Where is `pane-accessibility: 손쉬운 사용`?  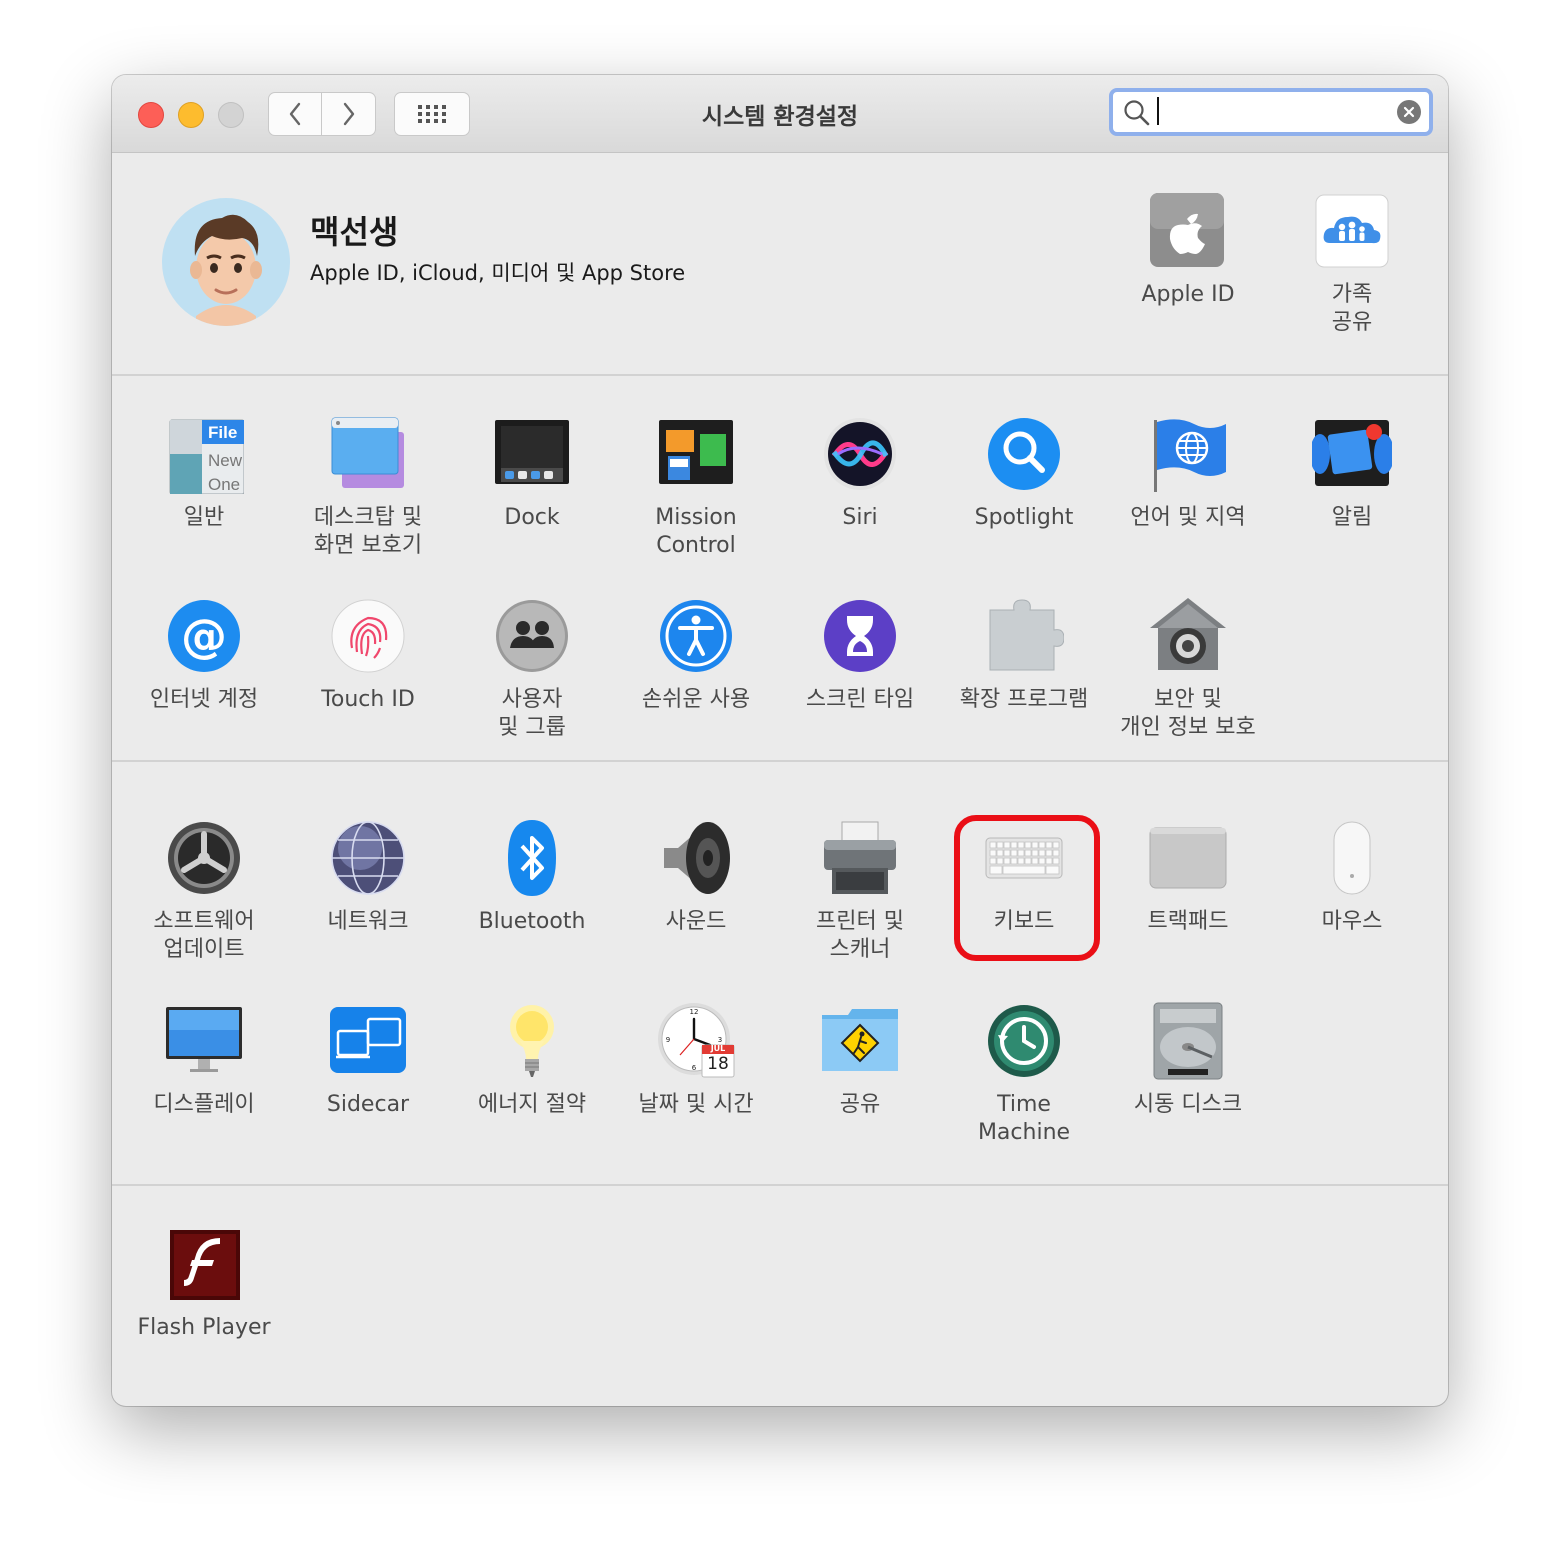 pane-accessibility: 손쉬운 사용 is located at coordinates (696, 655).